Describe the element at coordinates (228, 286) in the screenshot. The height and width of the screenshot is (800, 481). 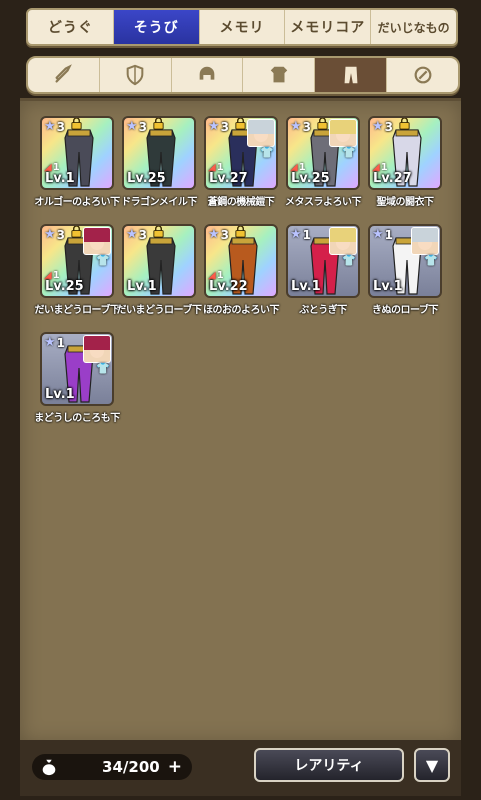
I see `item-level: Lv.22` at that location.